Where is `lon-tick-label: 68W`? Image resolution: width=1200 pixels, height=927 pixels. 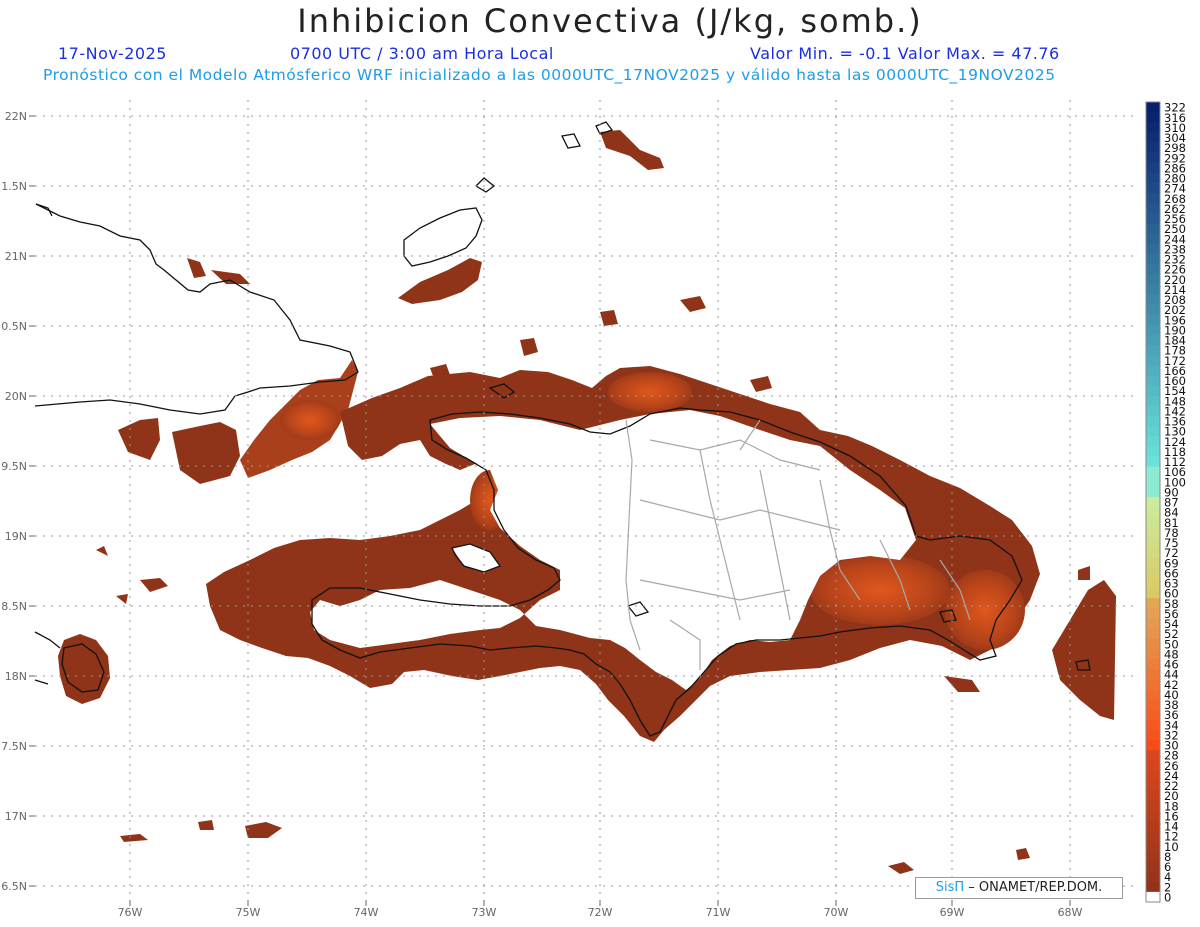 lon-tick-label: 68W is located at coordinates (1070, 912).